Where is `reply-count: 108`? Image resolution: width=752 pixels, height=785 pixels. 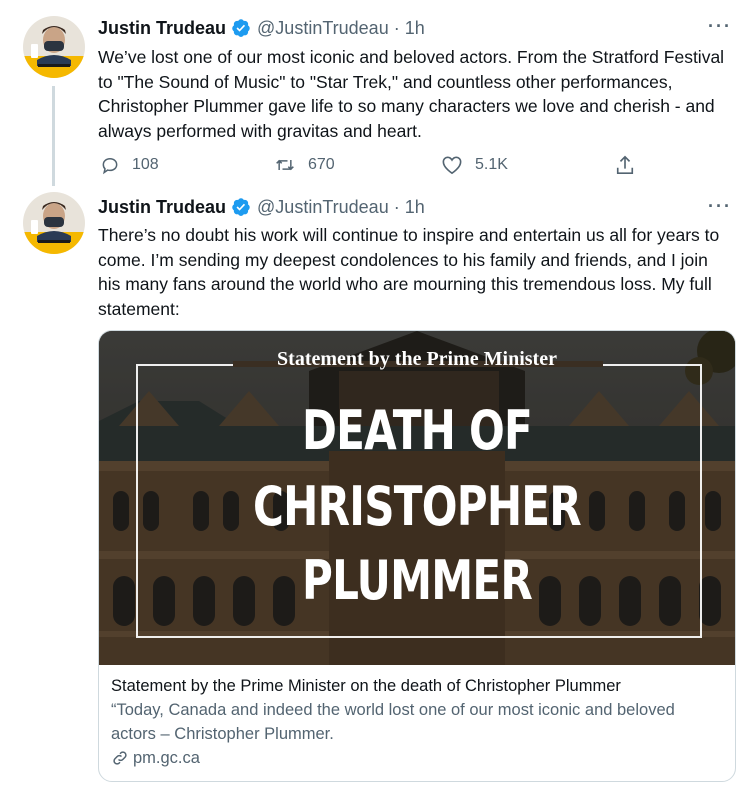 reply-count: 108 is located at coordinates (145, 164).